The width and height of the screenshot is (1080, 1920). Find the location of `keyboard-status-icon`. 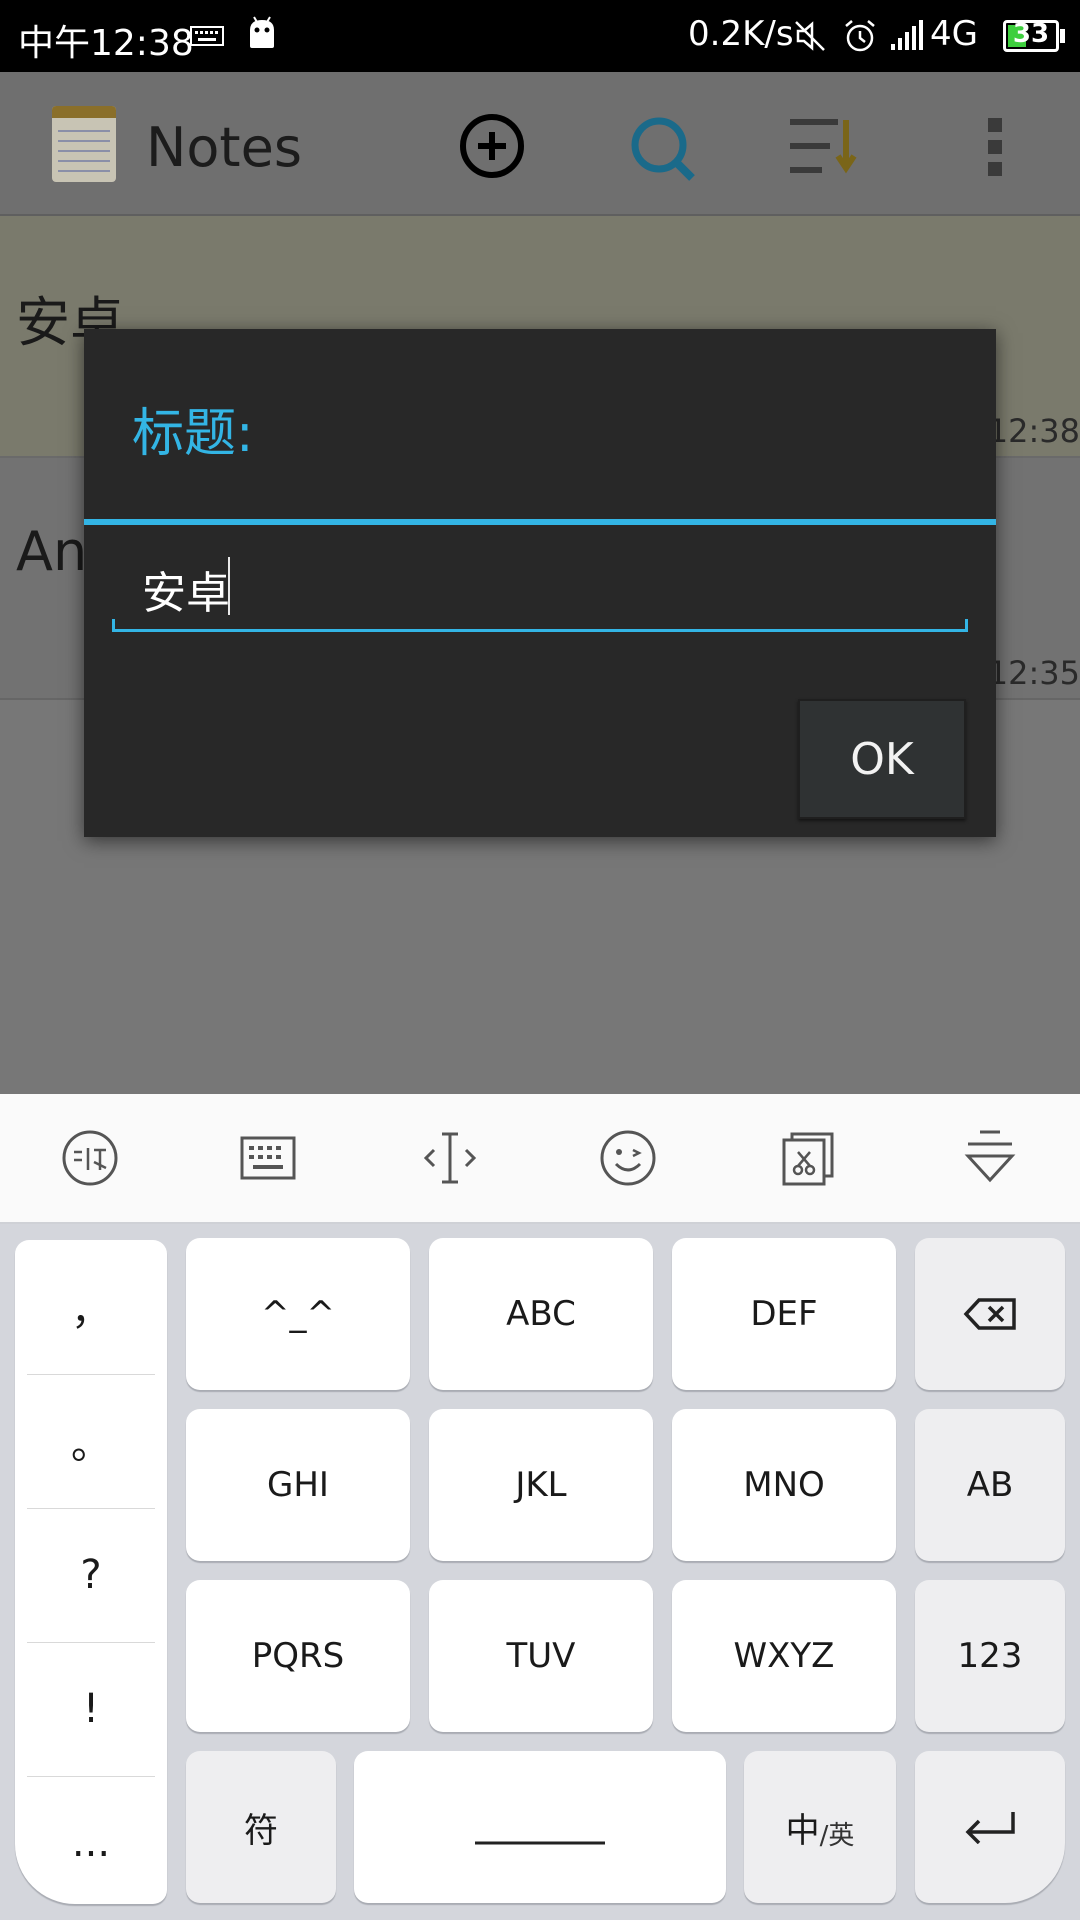

keyboard-status-icon is located at coordinates (207, 38).